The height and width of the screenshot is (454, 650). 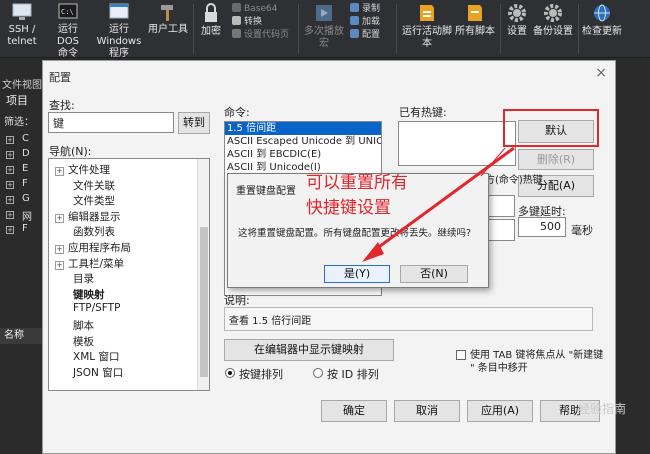 What do you see at coordinates (602, 409) in the screenshot?
I see `watermark-text: 经验指南` at bounding box center [602, 409].